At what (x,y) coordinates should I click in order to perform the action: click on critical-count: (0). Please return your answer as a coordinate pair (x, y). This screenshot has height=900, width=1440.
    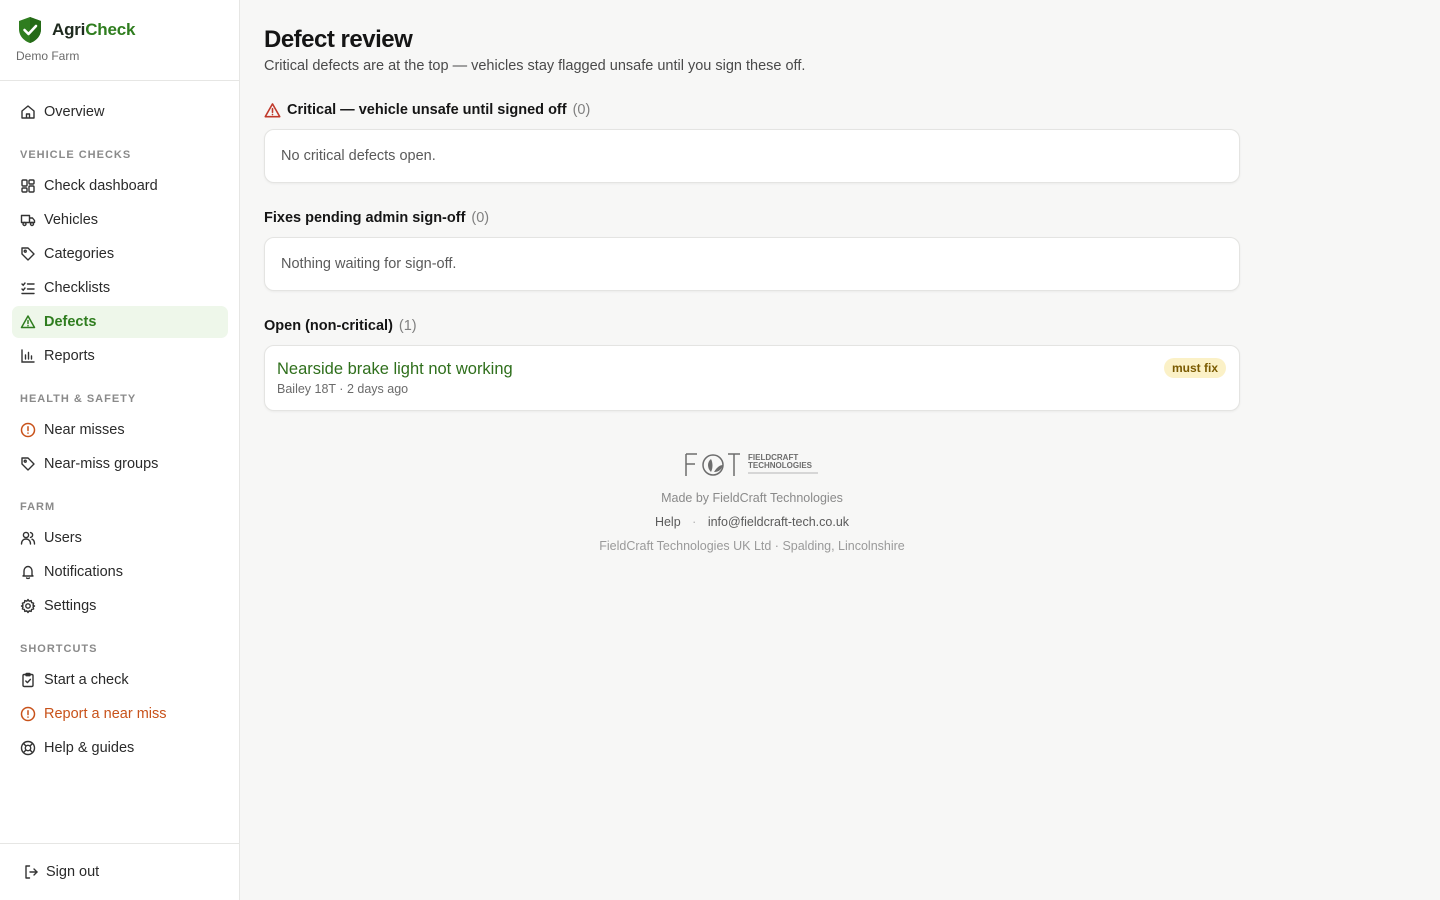
    Looking at the image, I should click on (581, 110).